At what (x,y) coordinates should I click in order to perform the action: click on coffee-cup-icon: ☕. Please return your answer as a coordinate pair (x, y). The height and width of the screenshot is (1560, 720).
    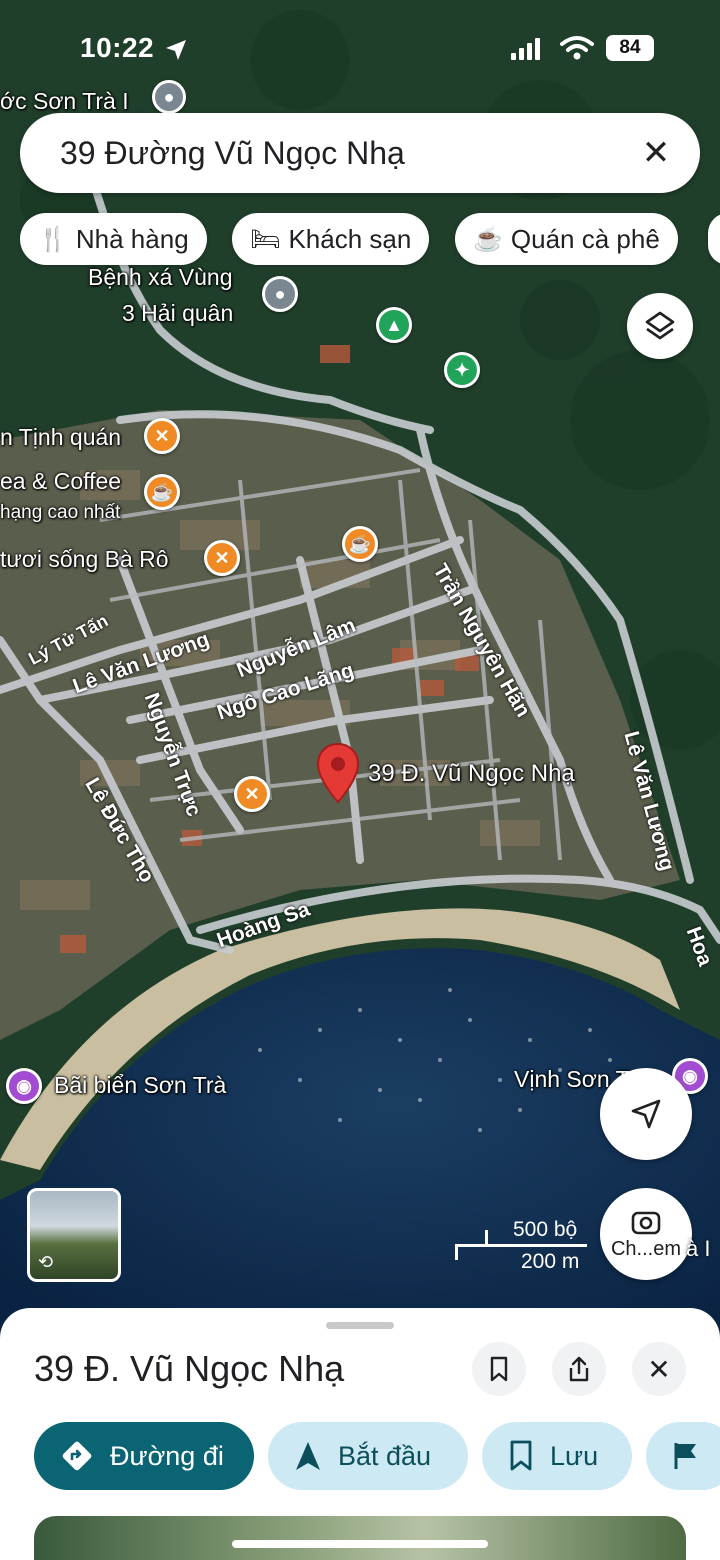
    Looking at the image, I should click on (488, 239).